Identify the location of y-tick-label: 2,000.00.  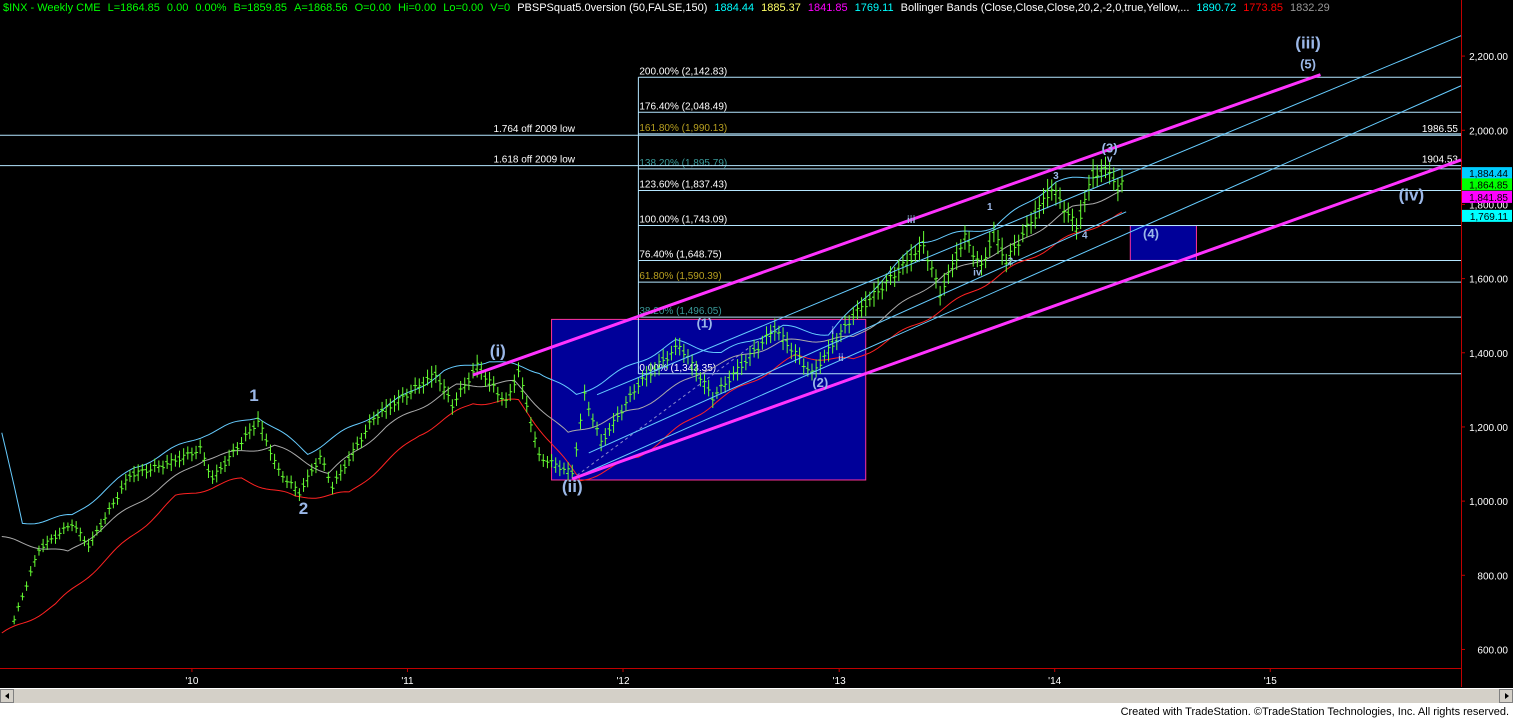
(1488, 131).